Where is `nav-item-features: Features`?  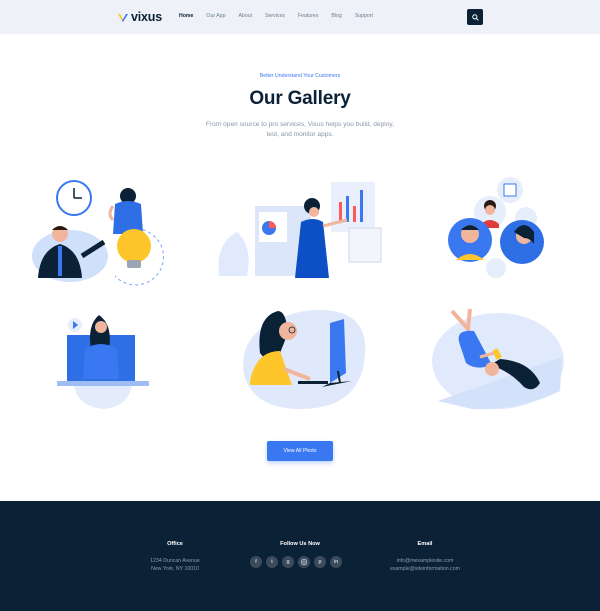 nav-item-features: Features is located at coordinates (308, 16).